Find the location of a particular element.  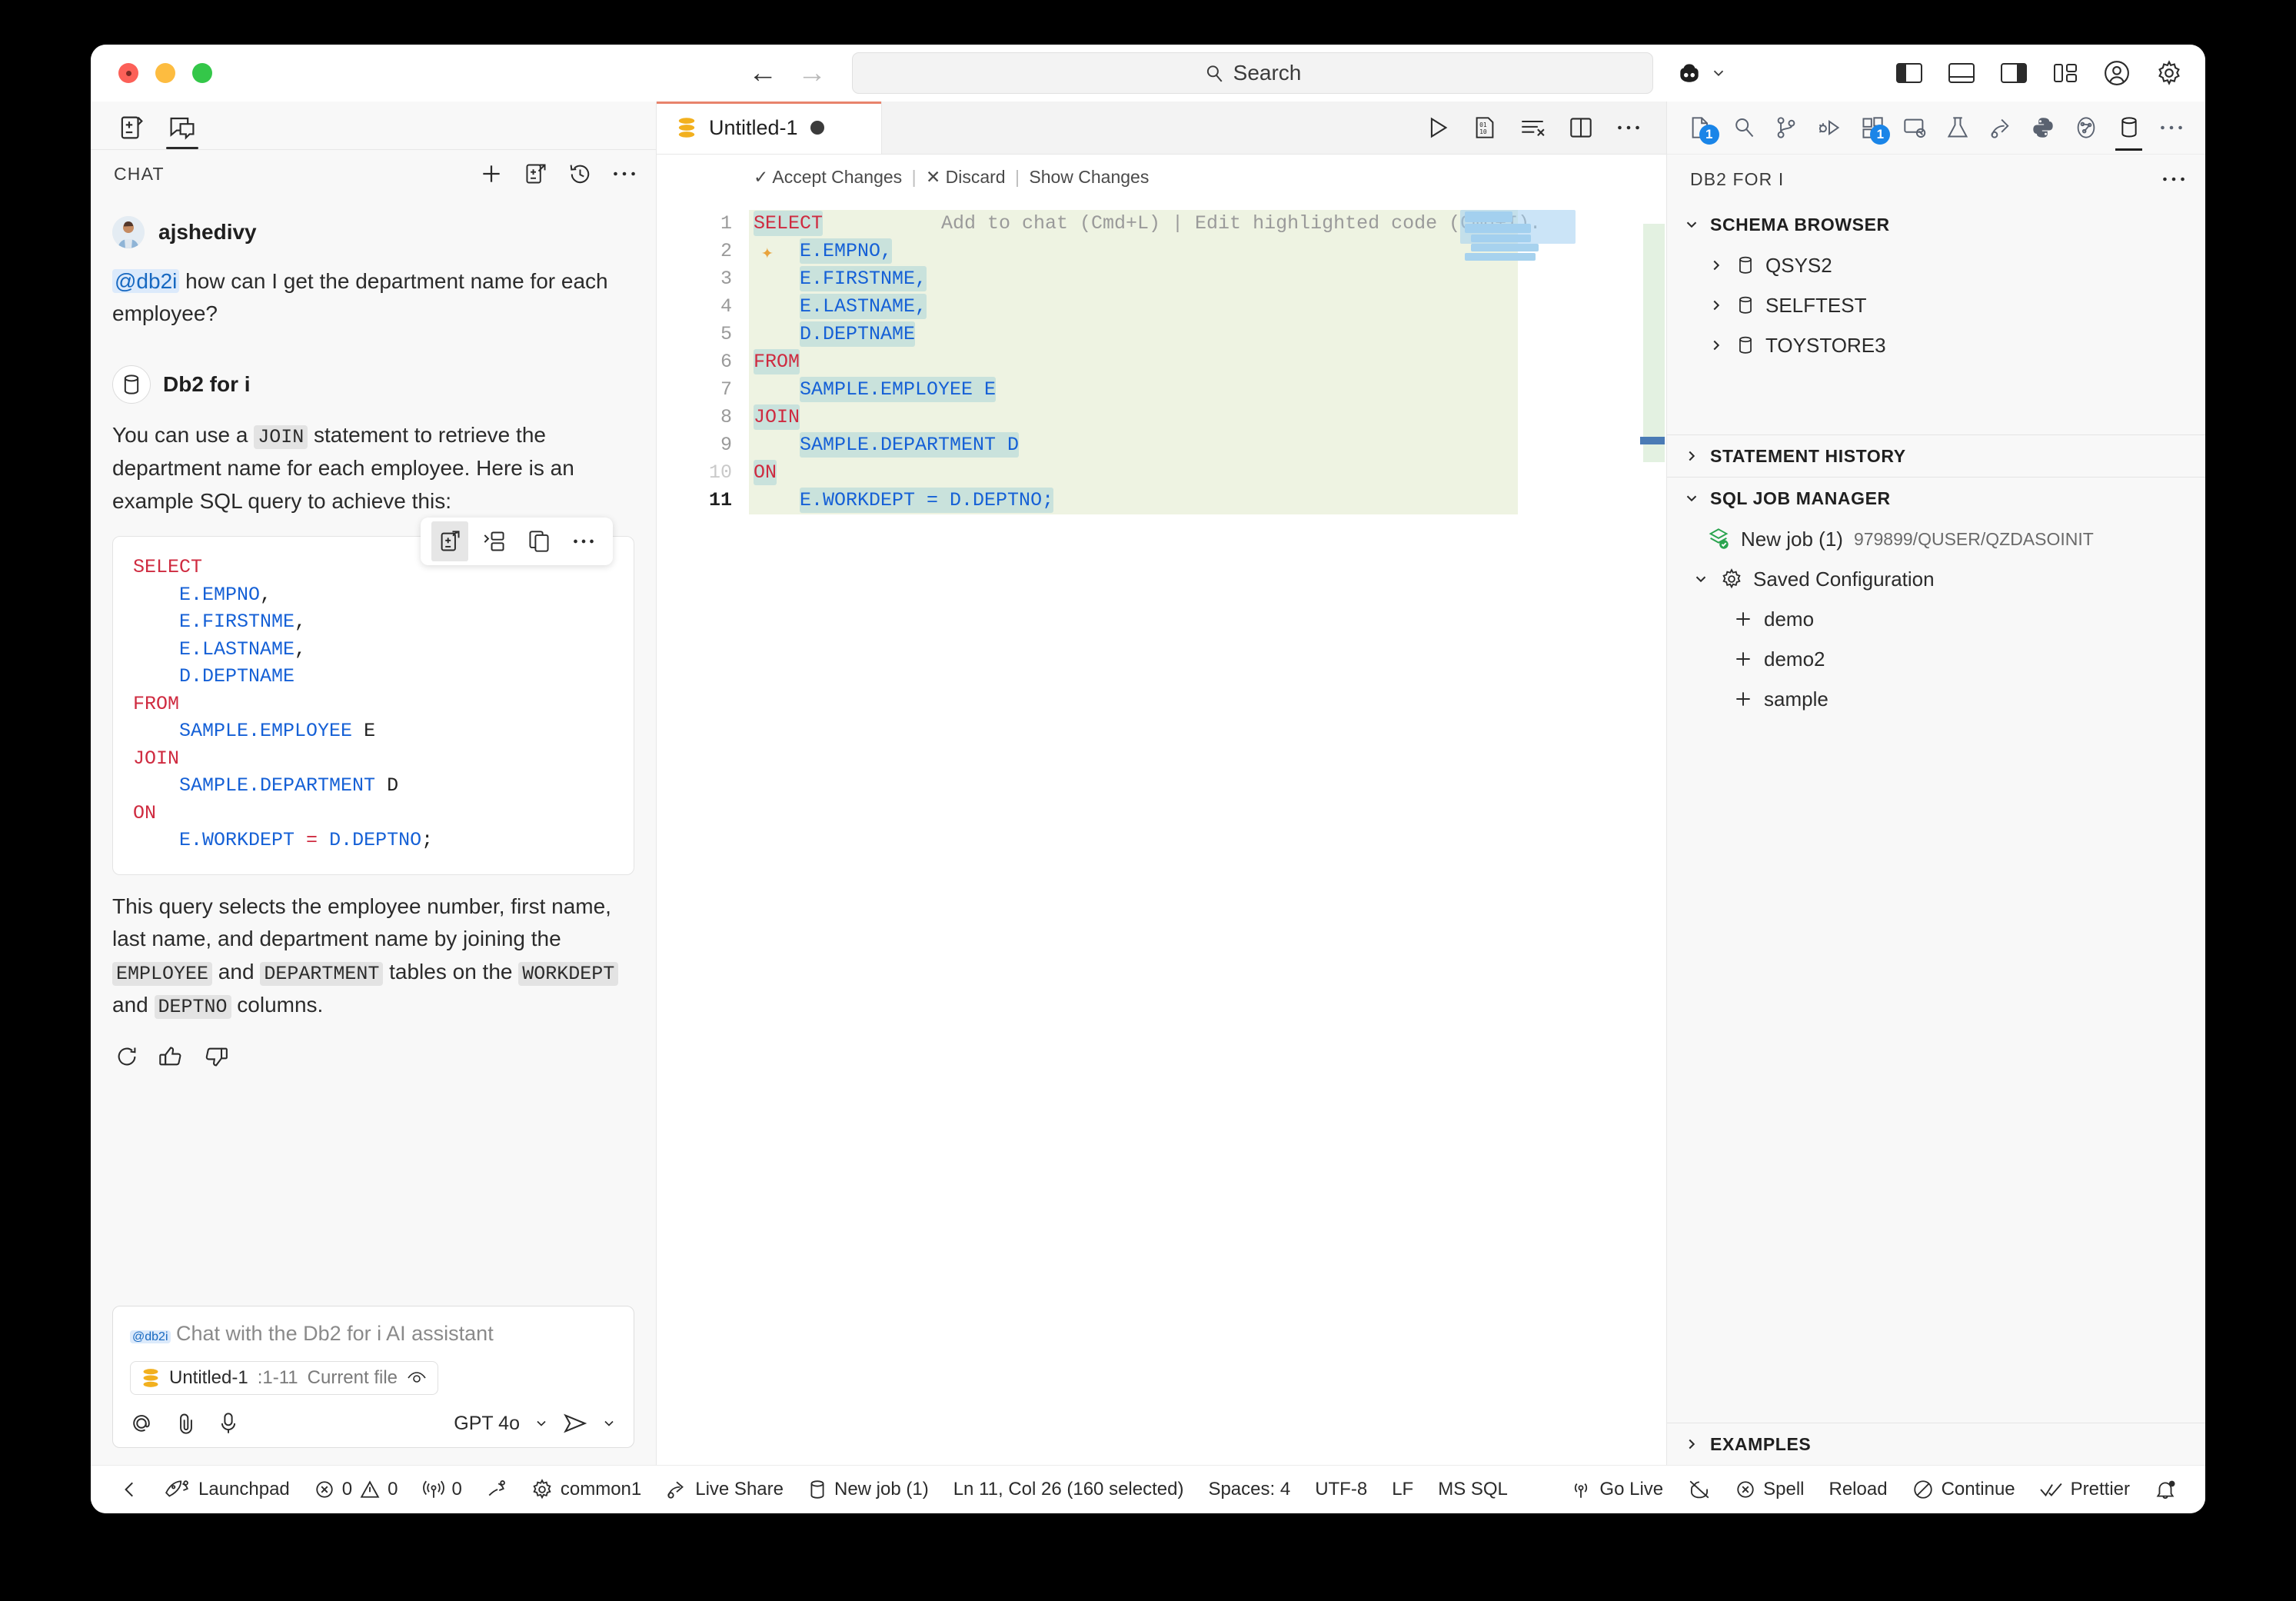

copilot-menu is located at coordinates (1701, 74).